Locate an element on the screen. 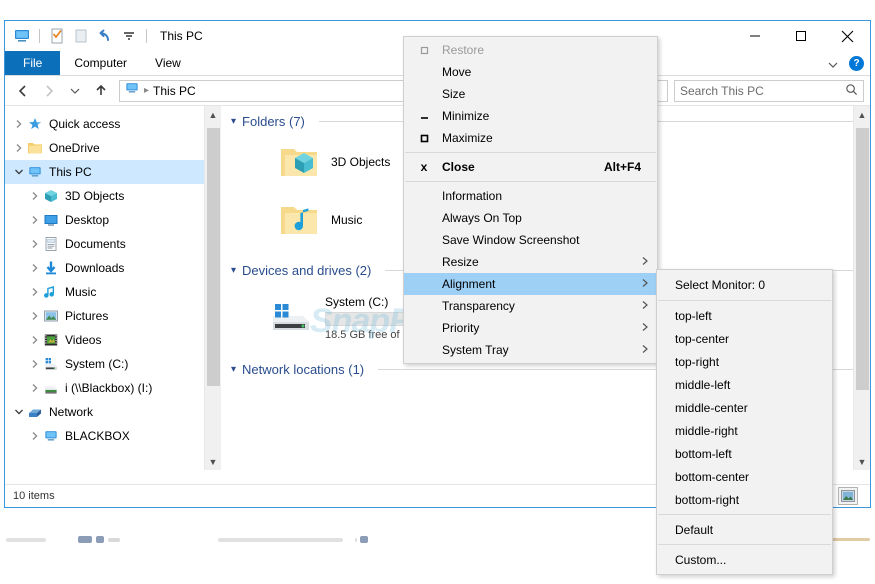 This screenshot has height=584, width=875. submenu-item-select-monitor-0: Select Monitor: 0 is located at coordinates (744, 285).